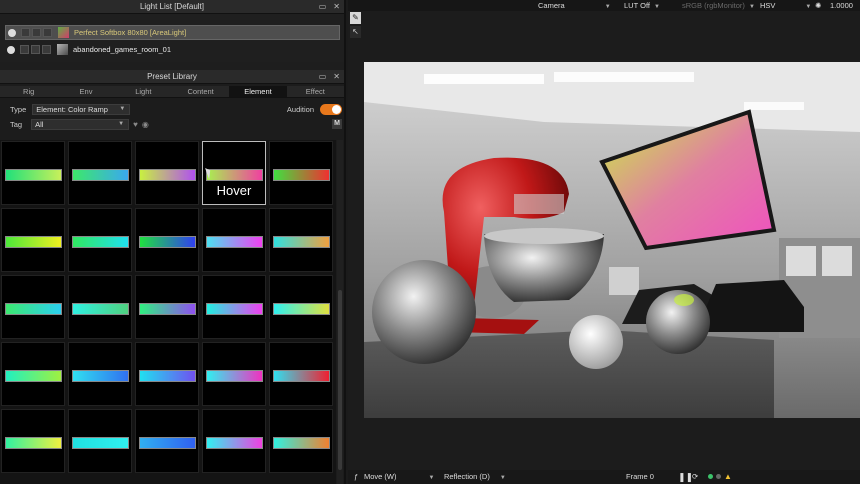 This screenshot has height=484, width=860. I want to click on light-list-title-bar: Light List [Default] ▭ ✕, so click(172, 7).